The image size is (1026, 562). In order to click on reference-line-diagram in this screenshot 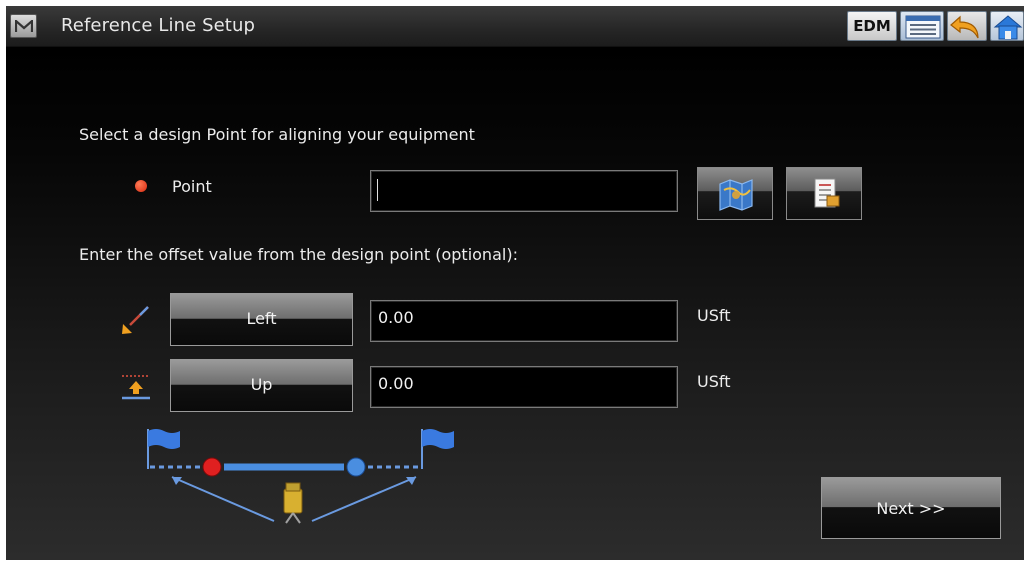, I will do `click(300, 476)`.